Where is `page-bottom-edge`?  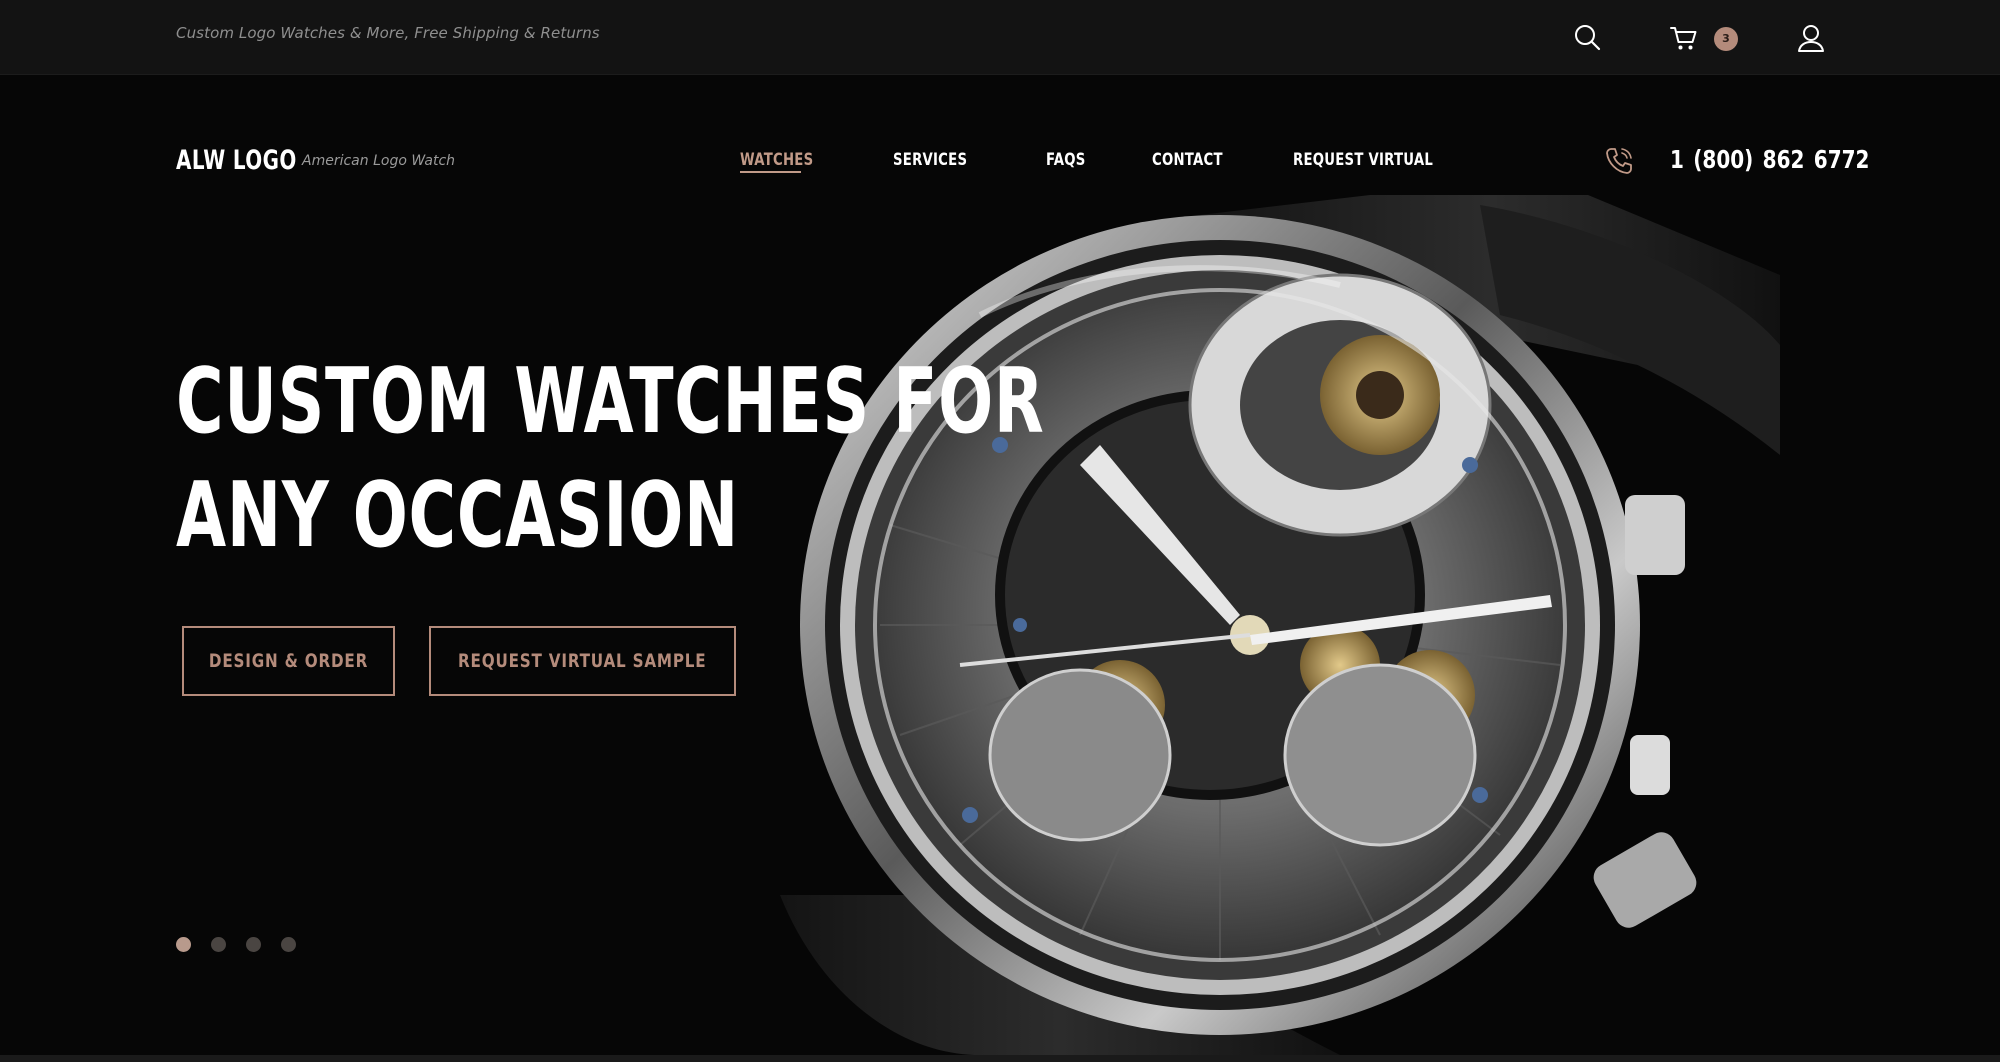 page-bottom-edge is located at coordinates (1000, 1058).